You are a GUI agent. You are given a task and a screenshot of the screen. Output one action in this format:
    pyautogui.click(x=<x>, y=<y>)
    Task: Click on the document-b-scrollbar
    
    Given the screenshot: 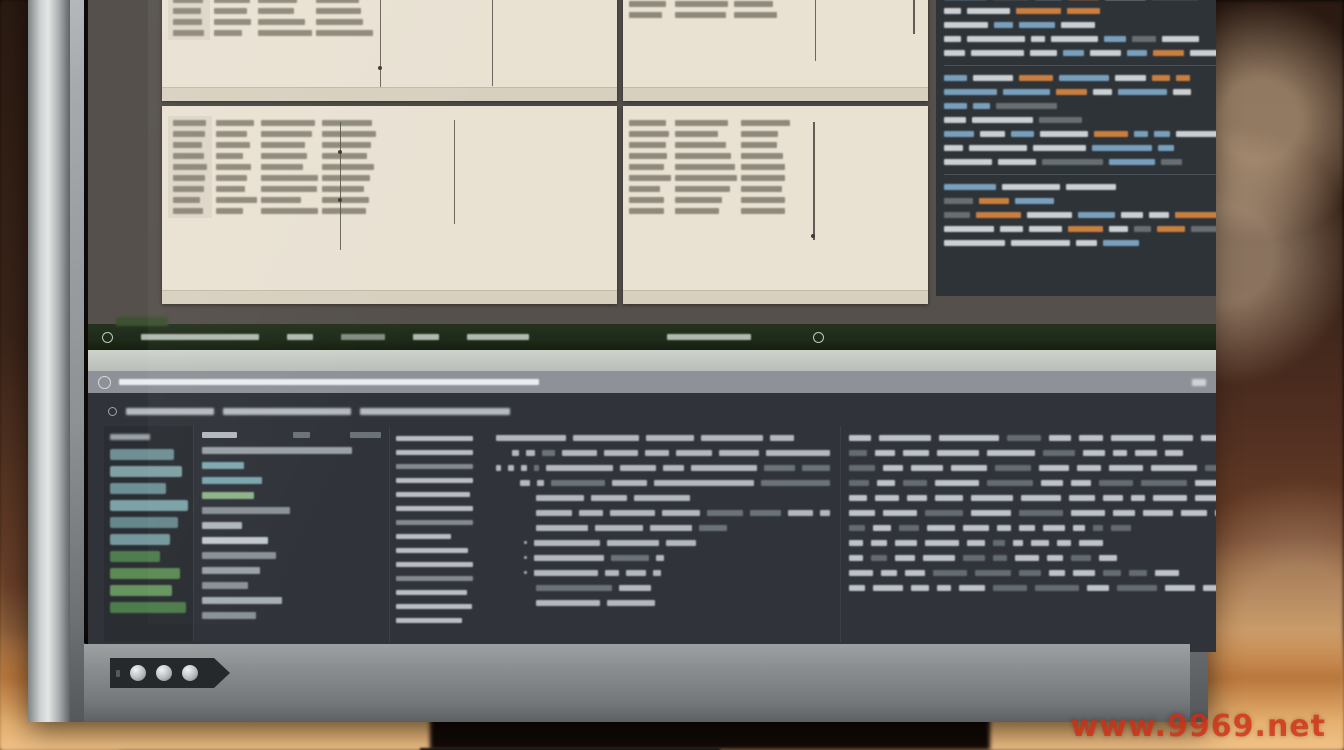 What is the action you would take?
    pyautogui.click(x=914, y=17)
    